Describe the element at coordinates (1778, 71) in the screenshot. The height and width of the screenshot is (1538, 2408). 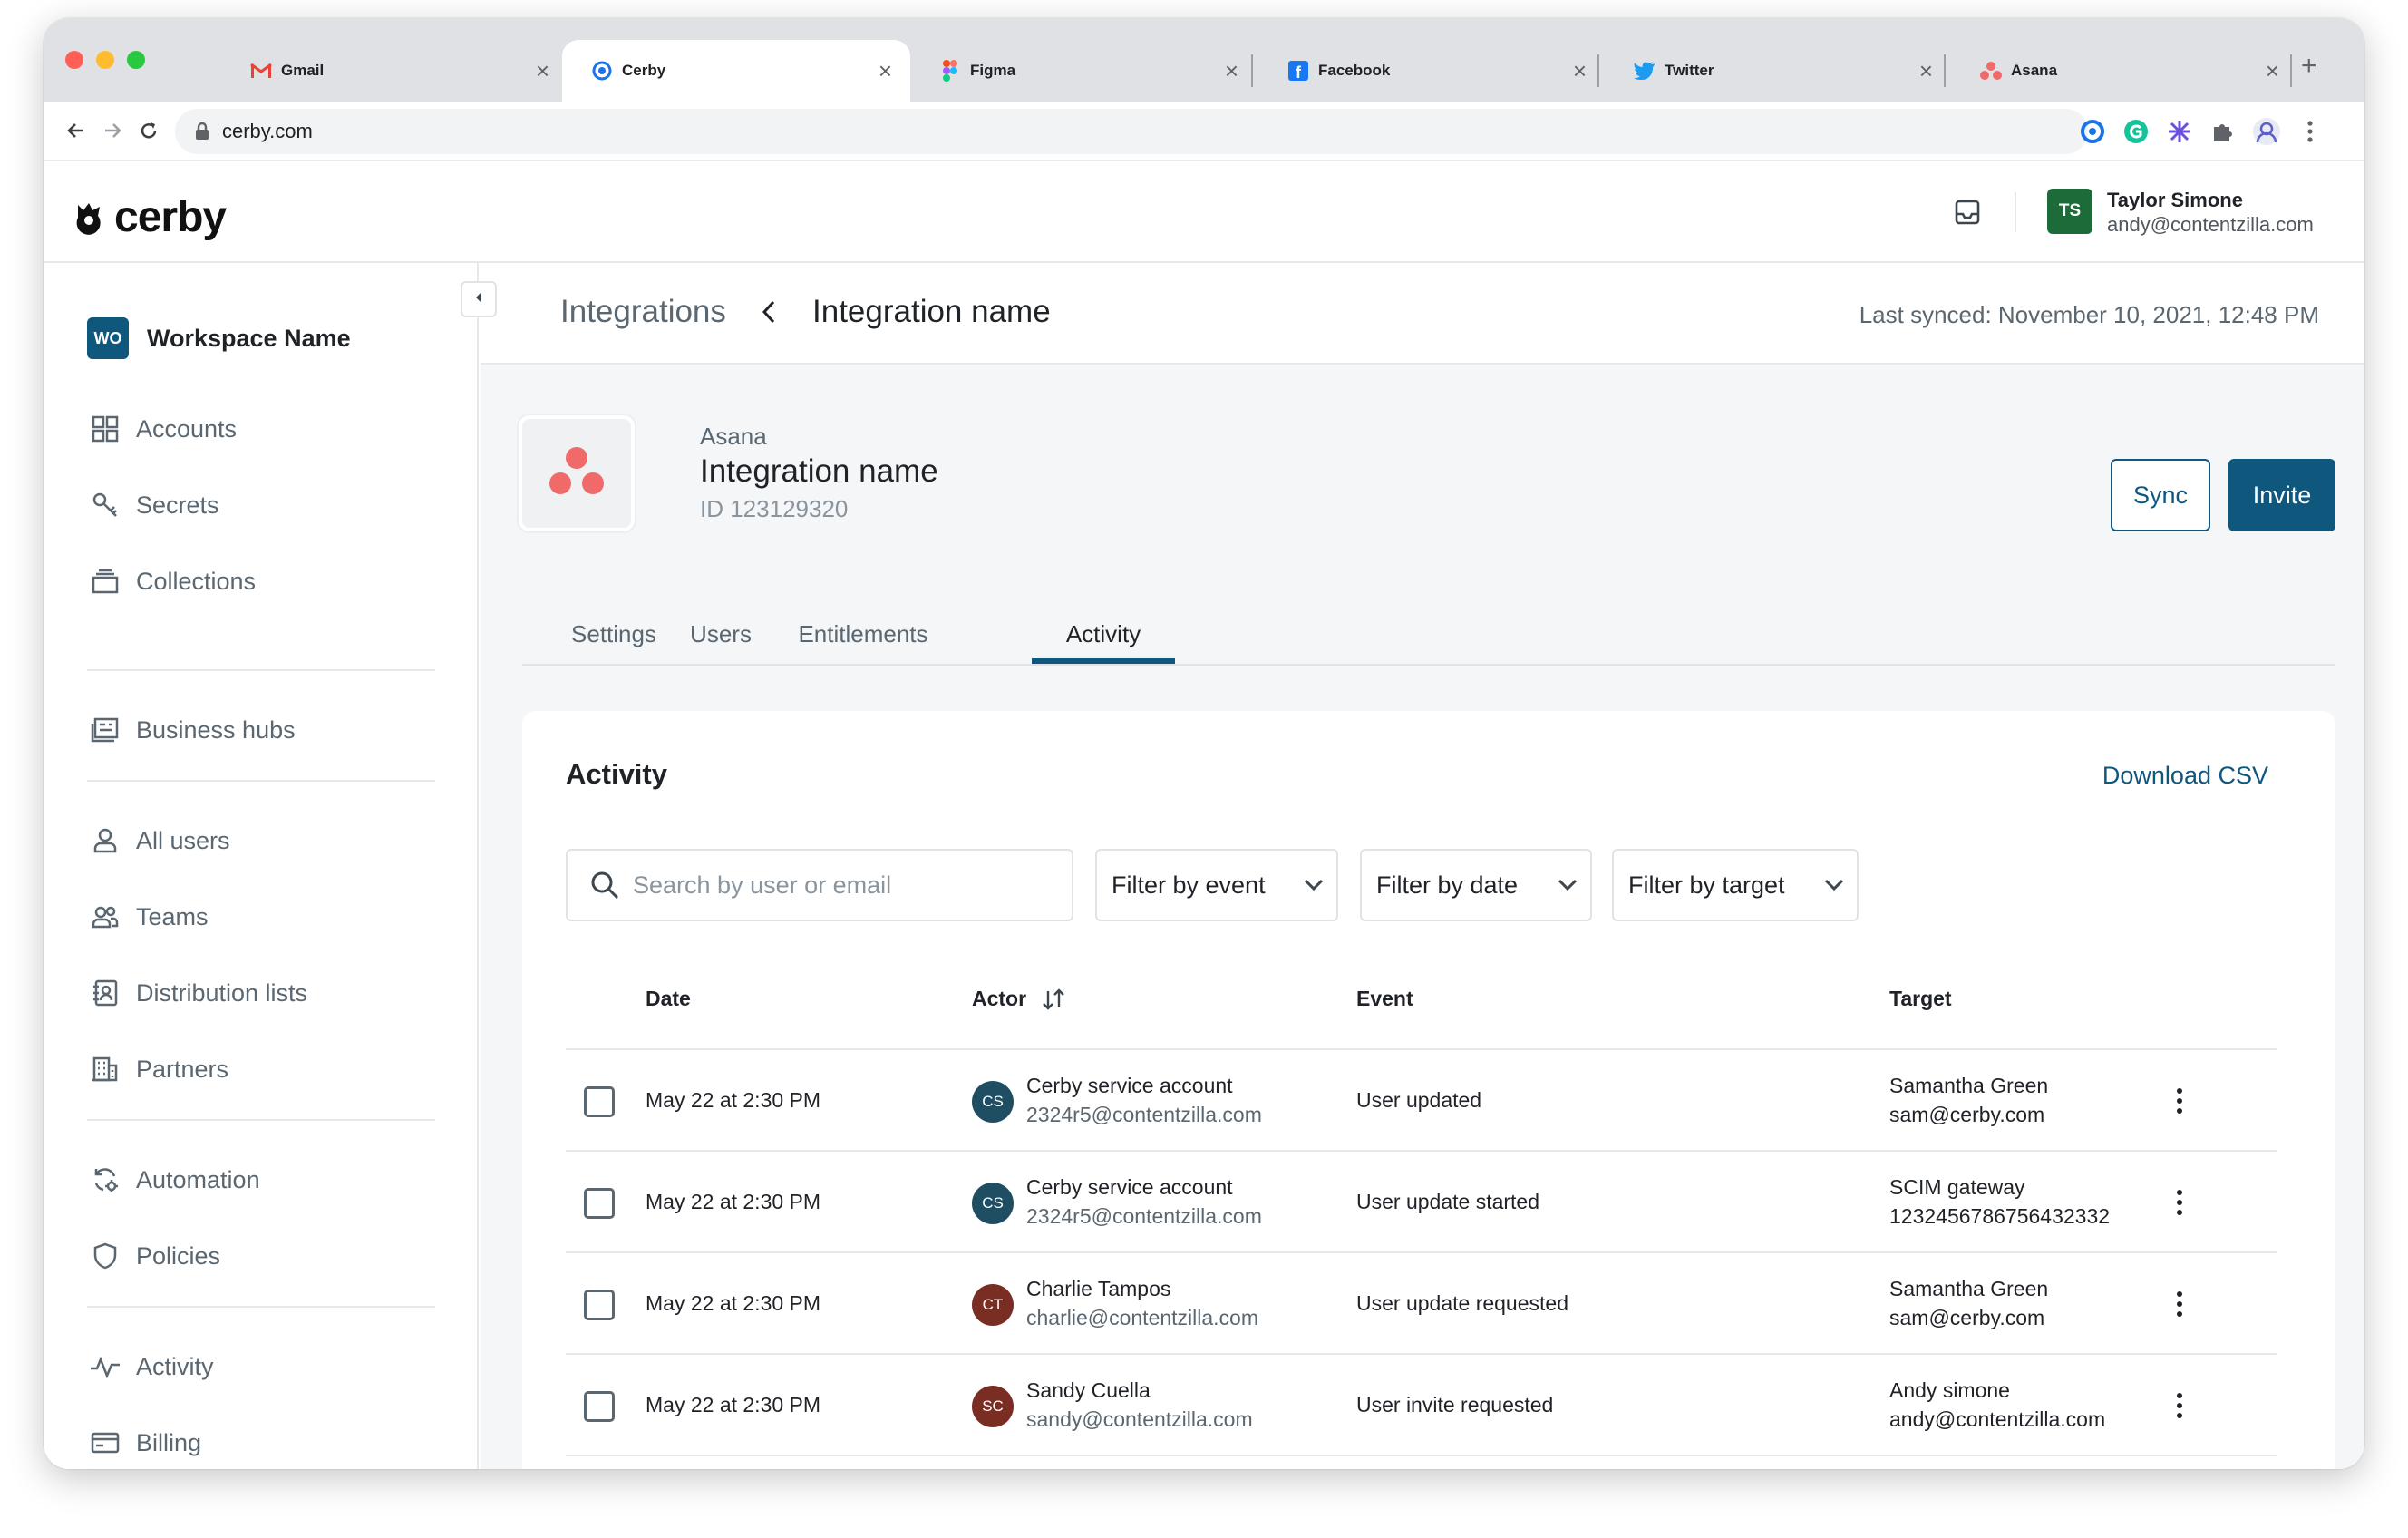
I see `browser-tab-twitter: Twitter ×` at that location.